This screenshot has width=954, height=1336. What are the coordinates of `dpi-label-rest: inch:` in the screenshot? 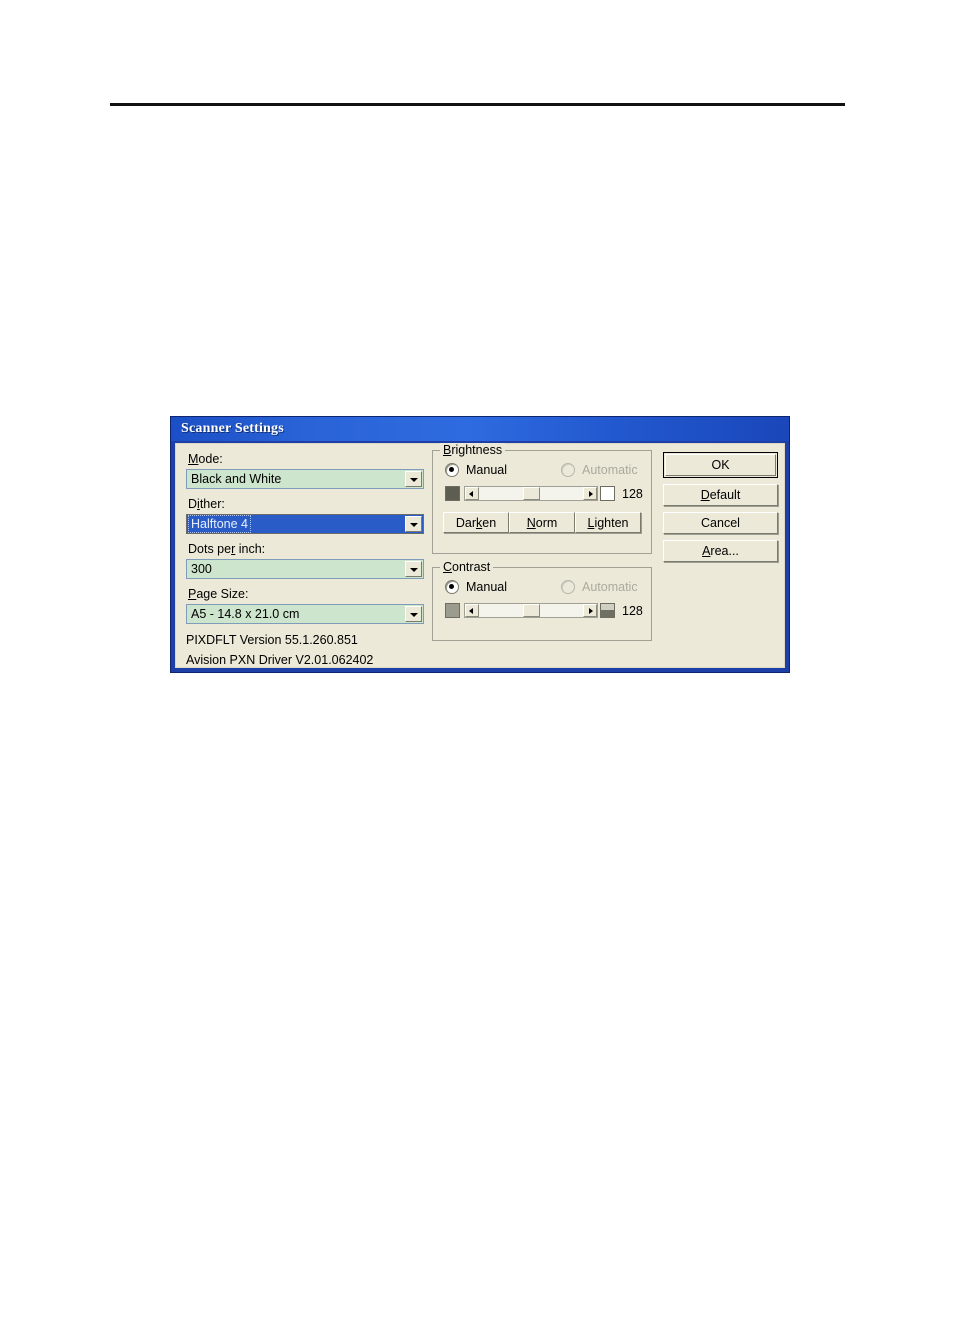 It's located at (250, 549).